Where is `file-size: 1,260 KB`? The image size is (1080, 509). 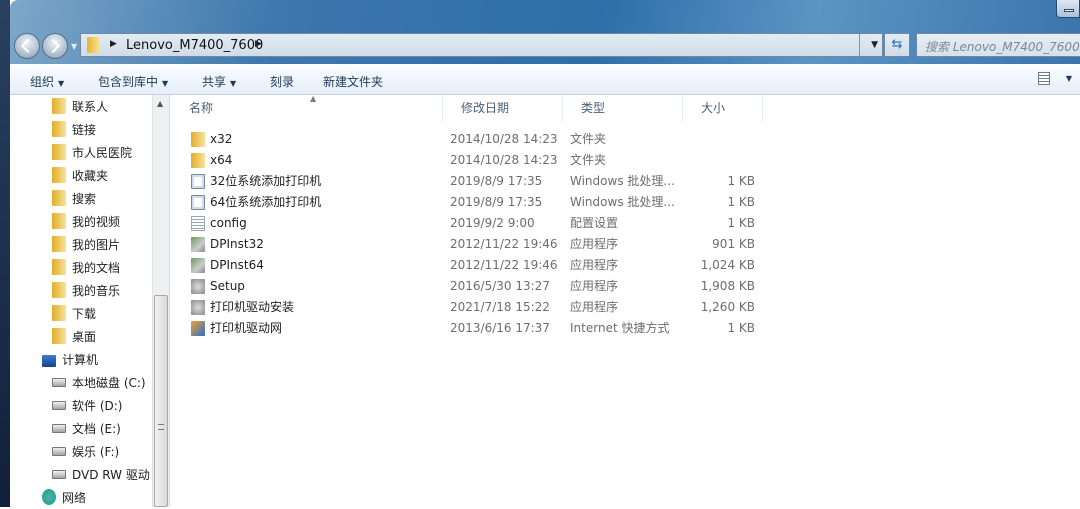
file-size: 1,260 KB is located at coordinates (727, 307).